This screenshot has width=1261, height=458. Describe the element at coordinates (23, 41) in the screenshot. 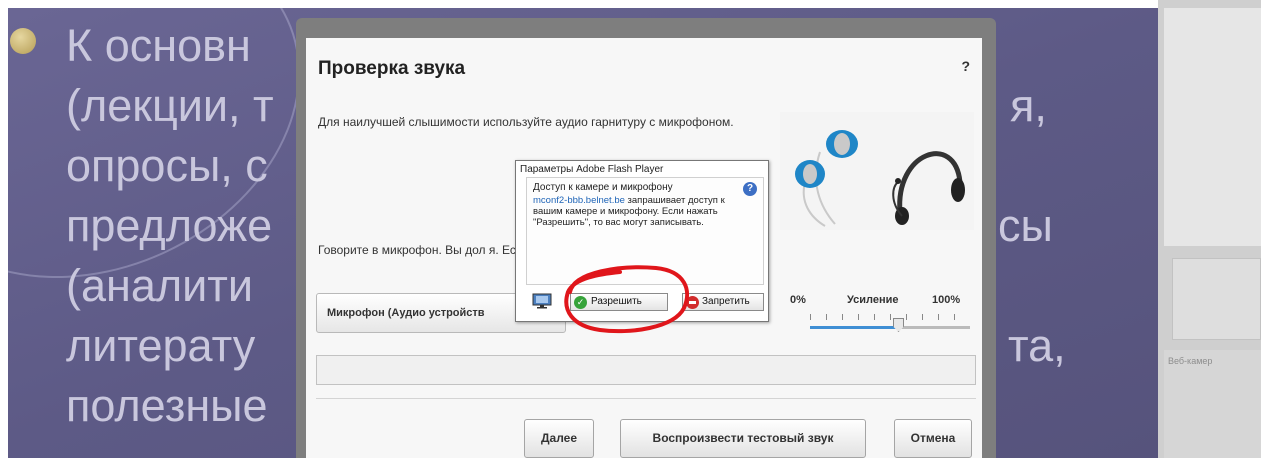

I see `bullet-icon` at that location.